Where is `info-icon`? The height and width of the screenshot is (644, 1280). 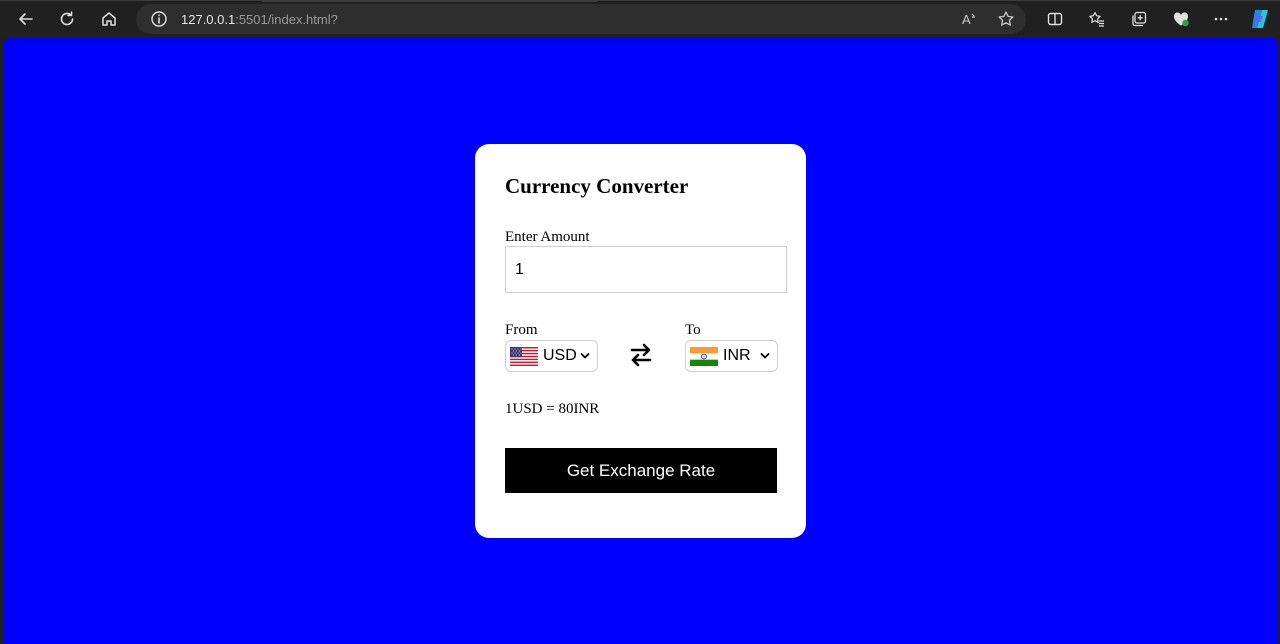 info-icon is located at coordinates (159, 19).